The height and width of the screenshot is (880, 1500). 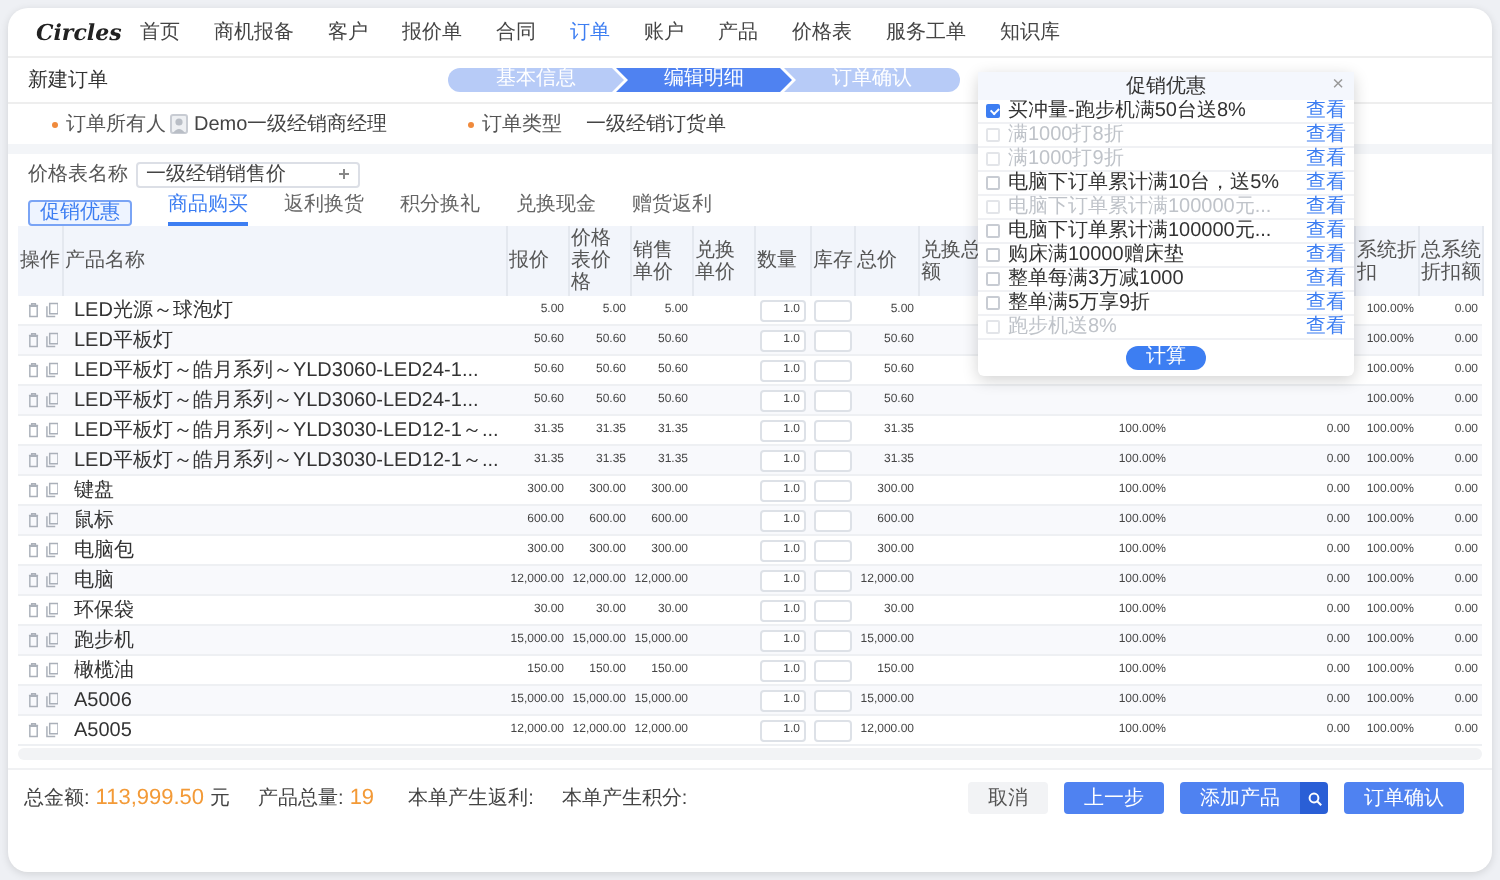 What do you see at coordinates (664, 32) in the screenshot?
I see `nav-item: 账户` at bounding box center [664, 32].